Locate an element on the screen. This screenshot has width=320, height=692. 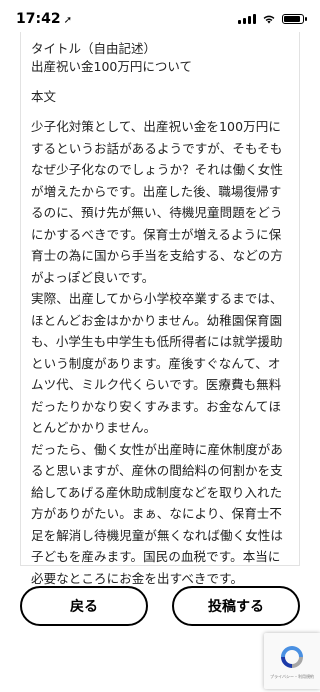
battery-icon is located at coordinates (294, 19).